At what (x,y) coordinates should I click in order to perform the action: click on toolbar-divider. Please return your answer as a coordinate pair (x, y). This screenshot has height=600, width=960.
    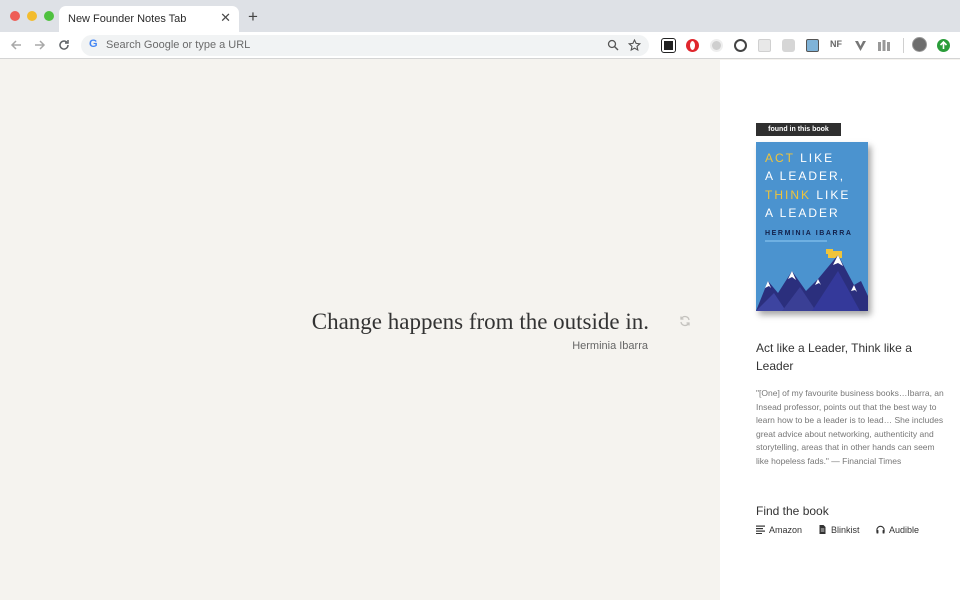
    Looking at the image, I should click on (903, 45).